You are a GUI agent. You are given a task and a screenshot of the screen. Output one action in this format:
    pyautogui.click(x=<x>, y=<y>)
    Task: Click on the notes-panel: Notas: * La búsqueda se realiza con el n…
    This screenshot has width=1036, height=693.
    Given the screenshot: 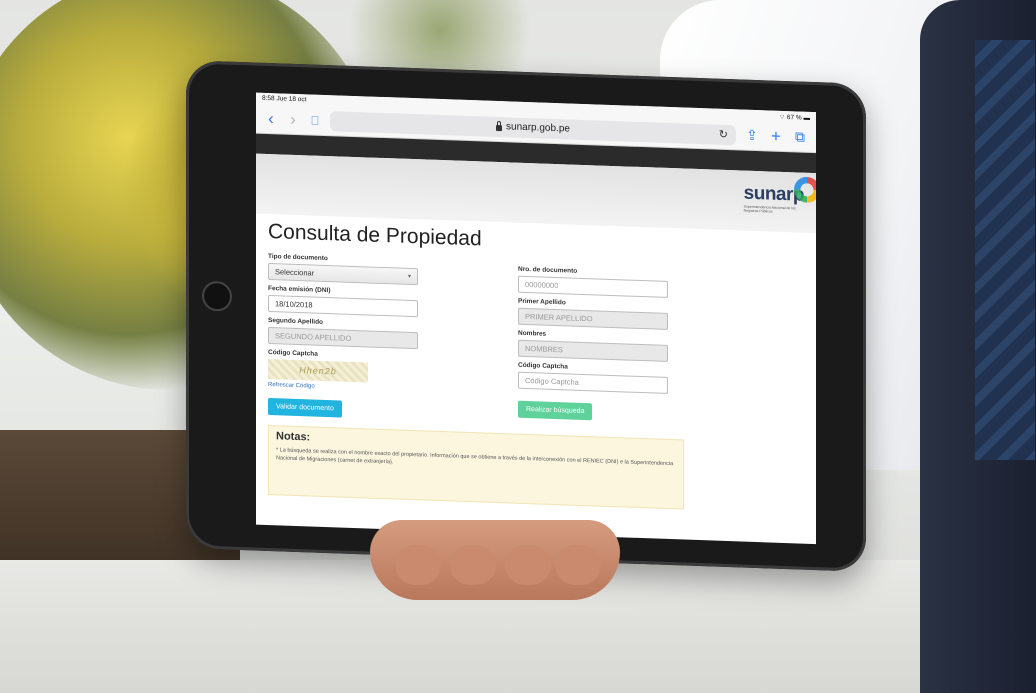 What is the action you would take?
    pyautogui.click(x=476, y=467)
    